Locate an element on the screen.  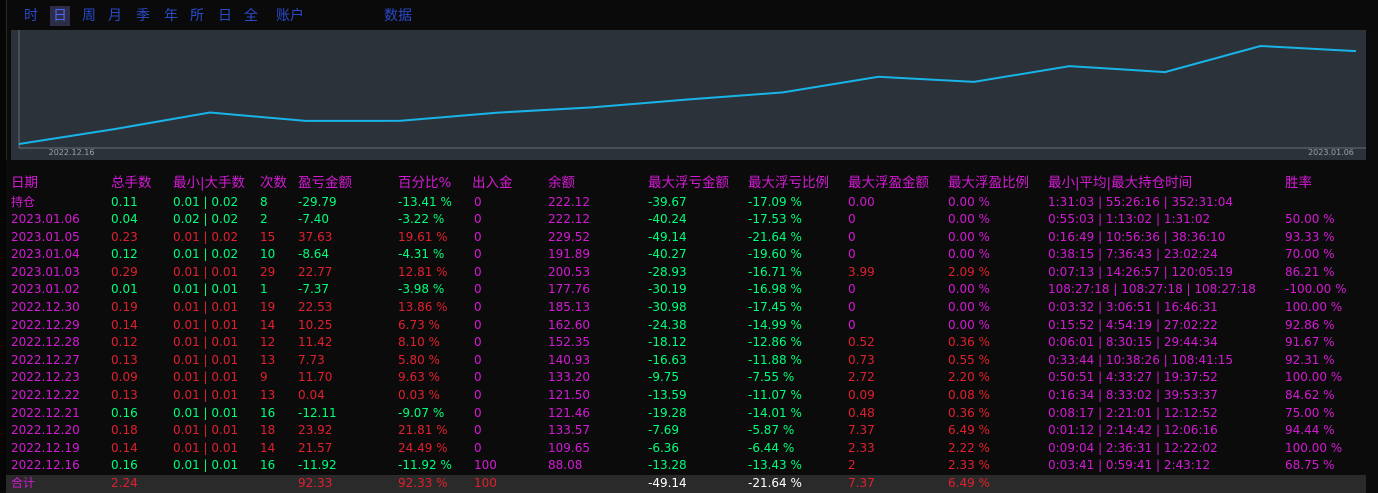
cell-maxfpp: 2.33 % is located at coordinates (969, 465).